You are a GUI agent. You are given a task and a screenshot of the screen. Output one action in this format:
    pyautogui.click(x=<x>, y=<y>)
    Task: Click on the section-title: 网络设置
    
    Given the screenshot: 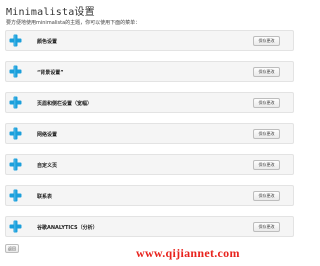 What is the action you would take?
    pyautogui.click(x=47, y=135)
    